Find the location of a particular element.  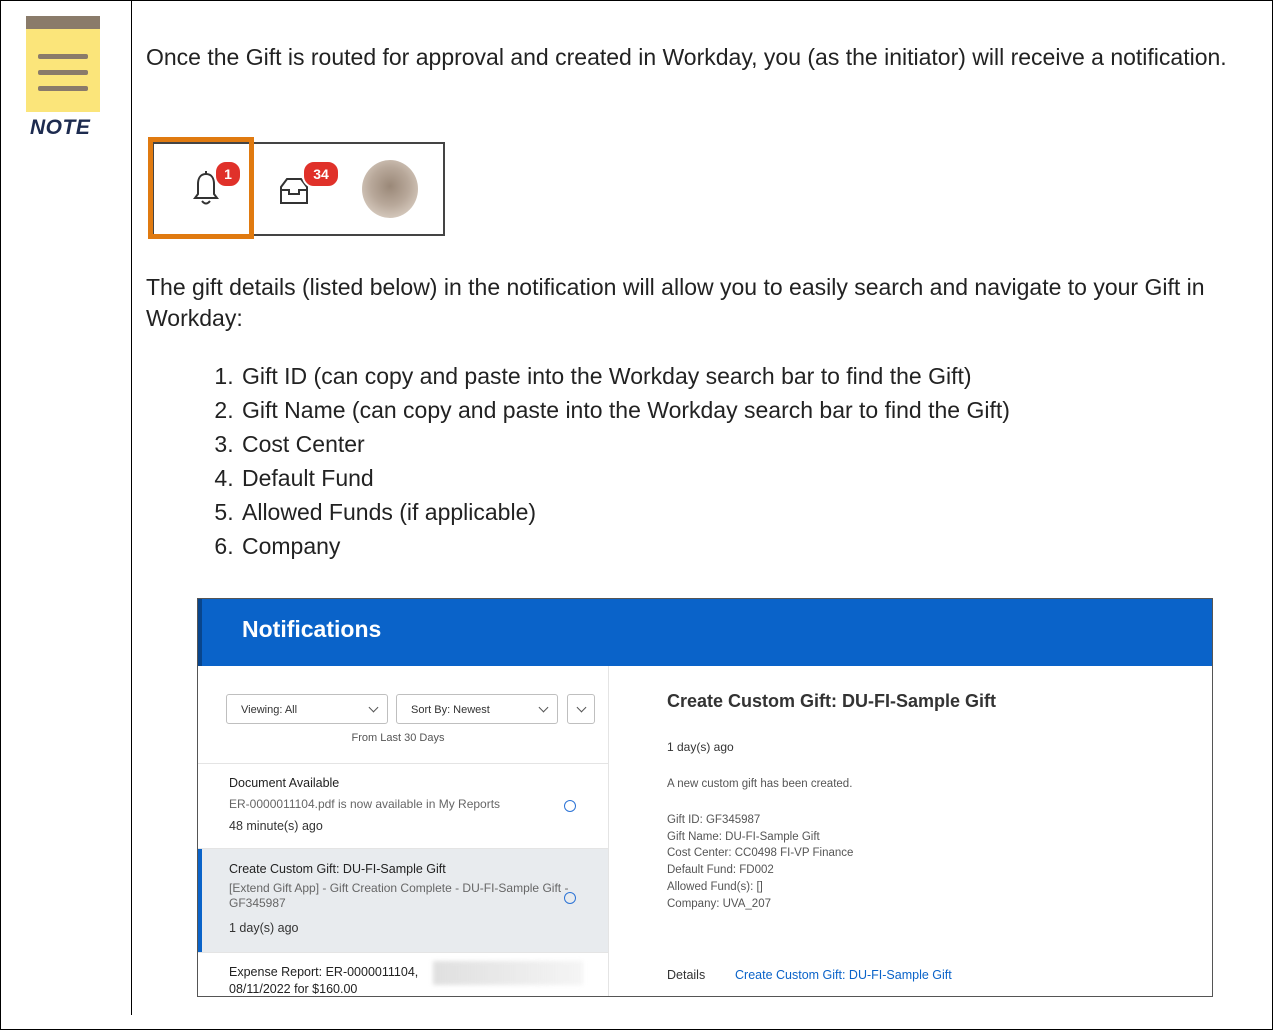

list-item: Company is located at coordinates (625, 546).